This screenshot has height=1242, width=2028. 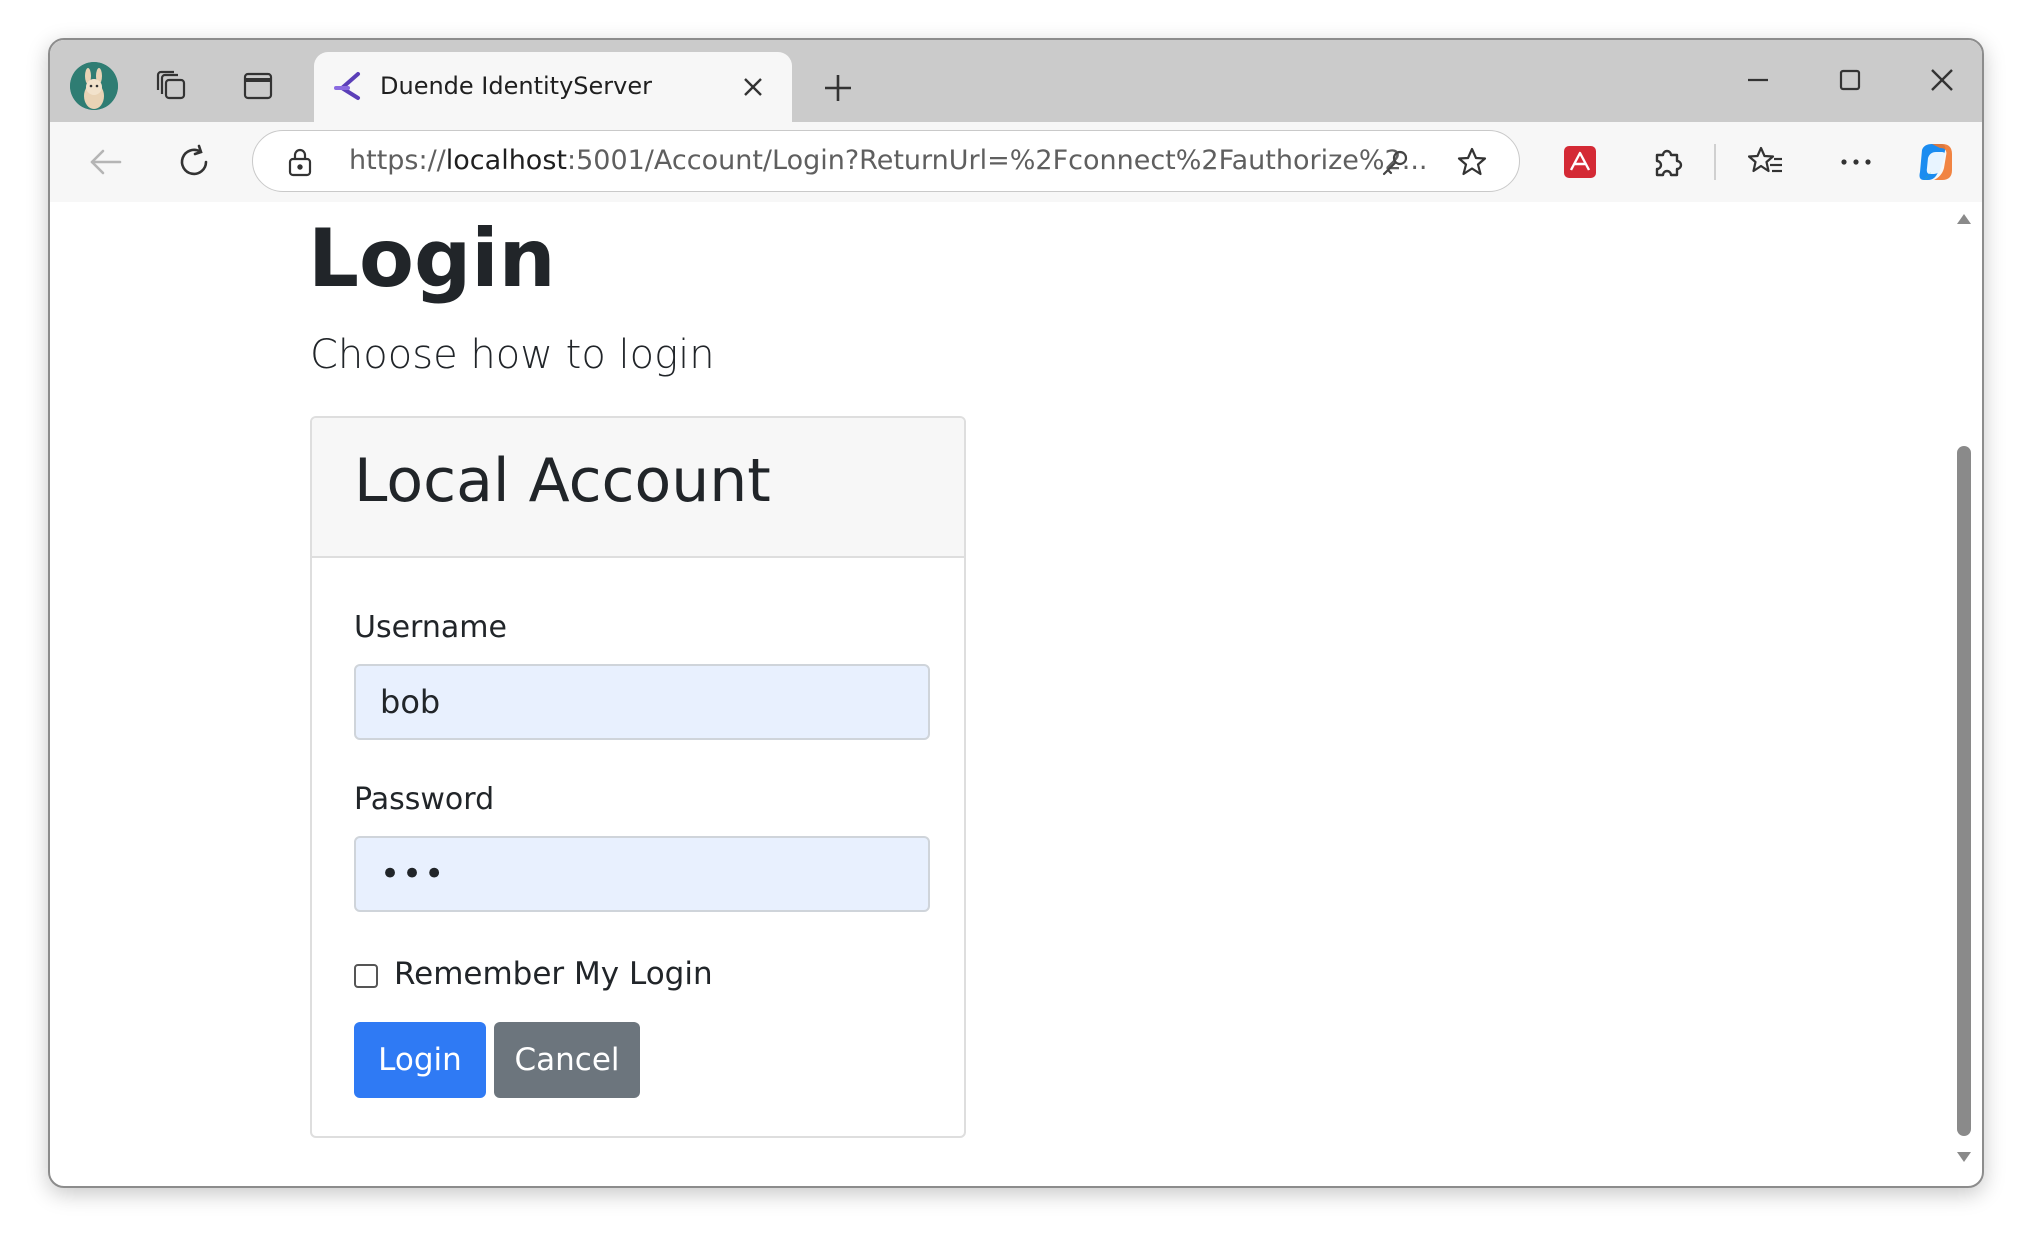 What do you see at coordinates (553, 974) in the screenshot?
I see `remember-login-label: Remember My Login` at bounding box center [553, 974].